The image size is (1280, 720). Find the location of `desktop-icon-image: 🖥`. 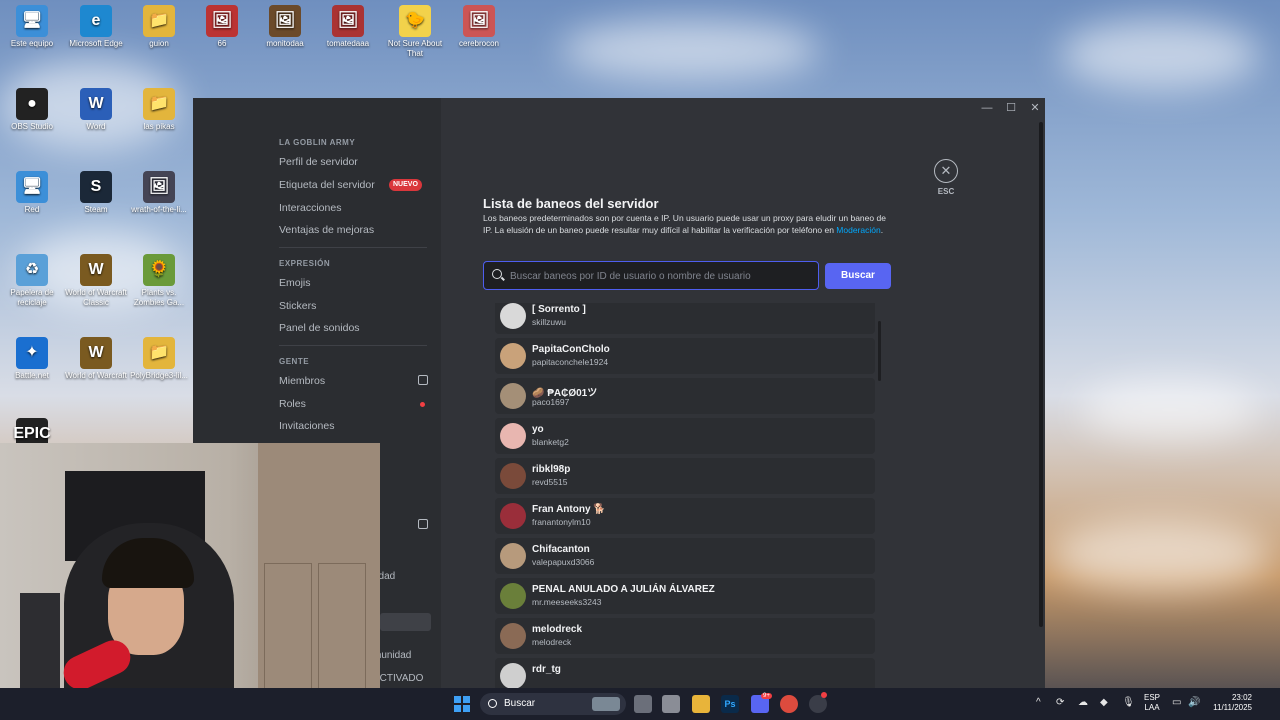

desktop-icon-image: 🖥 is located at coordinates (32, 187).